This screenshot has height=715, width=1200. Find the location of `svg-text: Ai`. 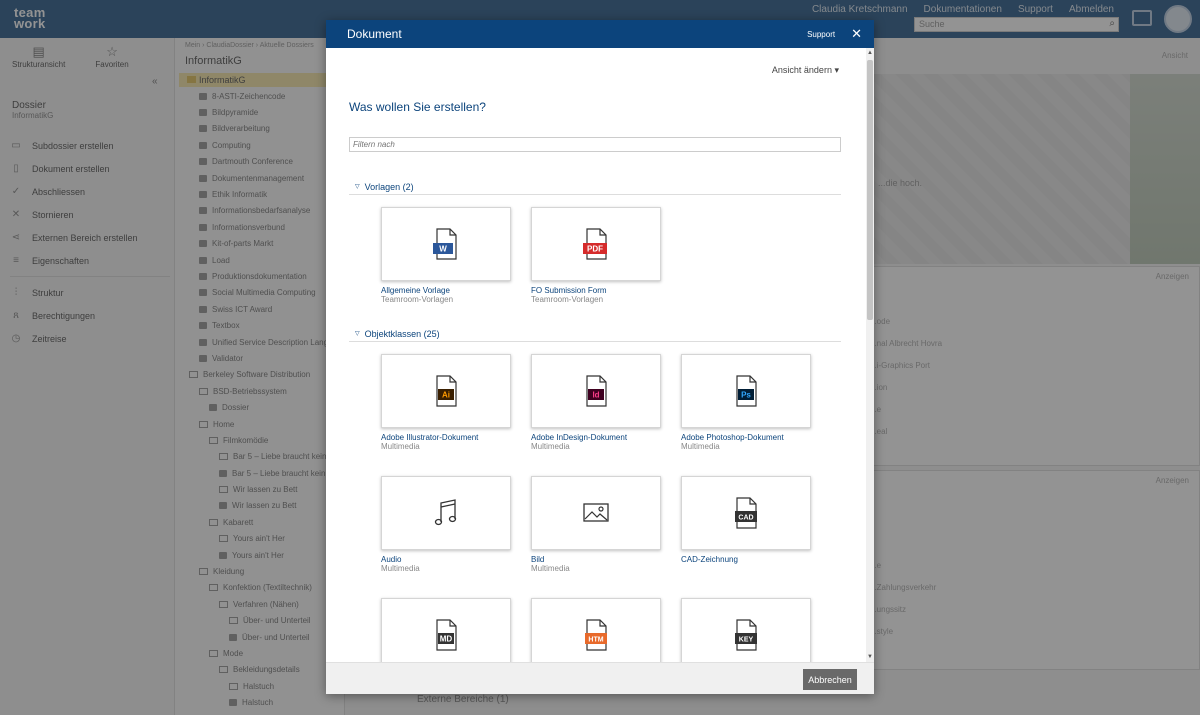

svg-text: Ai is located at coordinates (446, 395).